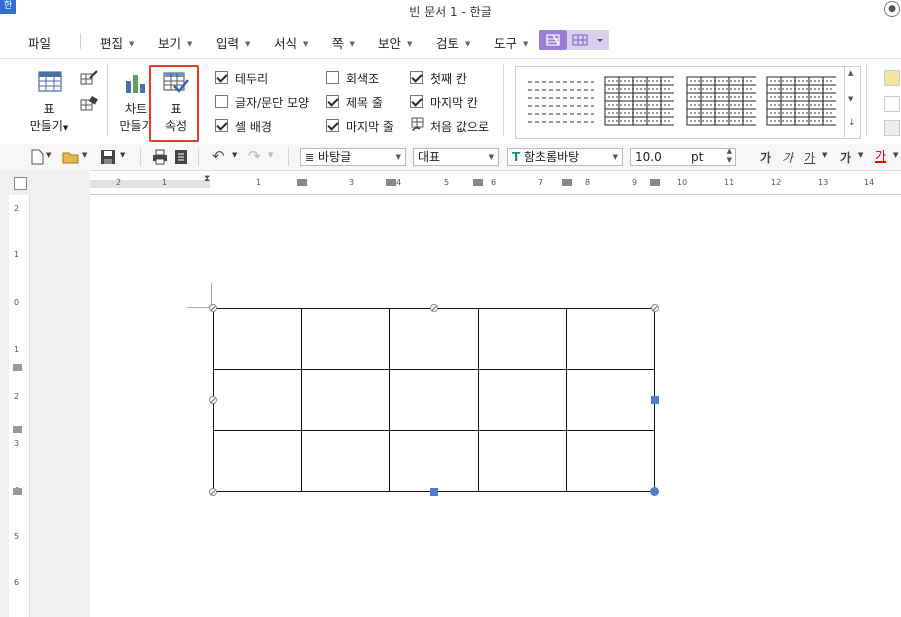 The width and height of the screenshot is (901, 617). I want to click on cell-color-icon, so click(892, 78).